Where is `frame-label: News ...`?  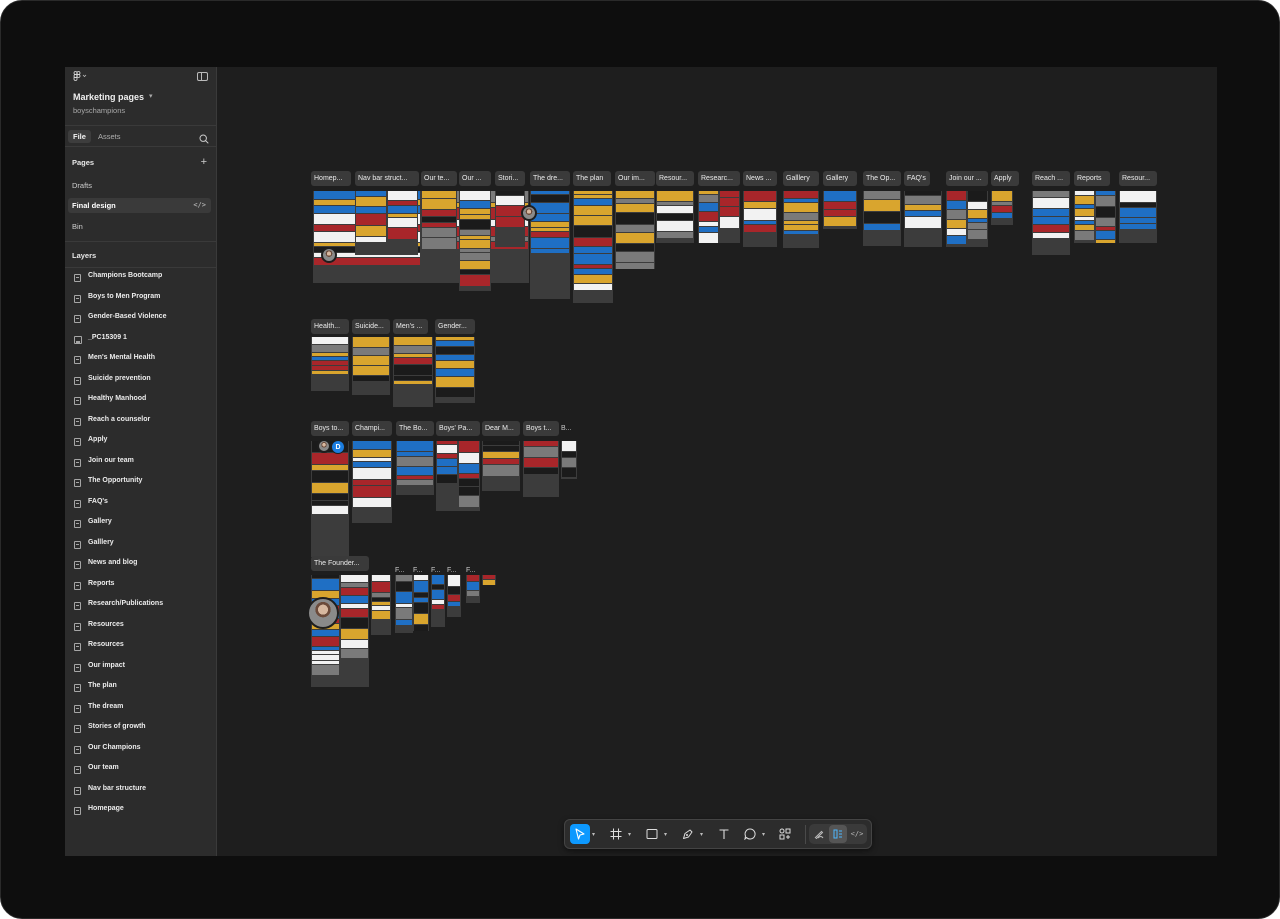
frame-label: News ... is located at coordinates (760, 178).